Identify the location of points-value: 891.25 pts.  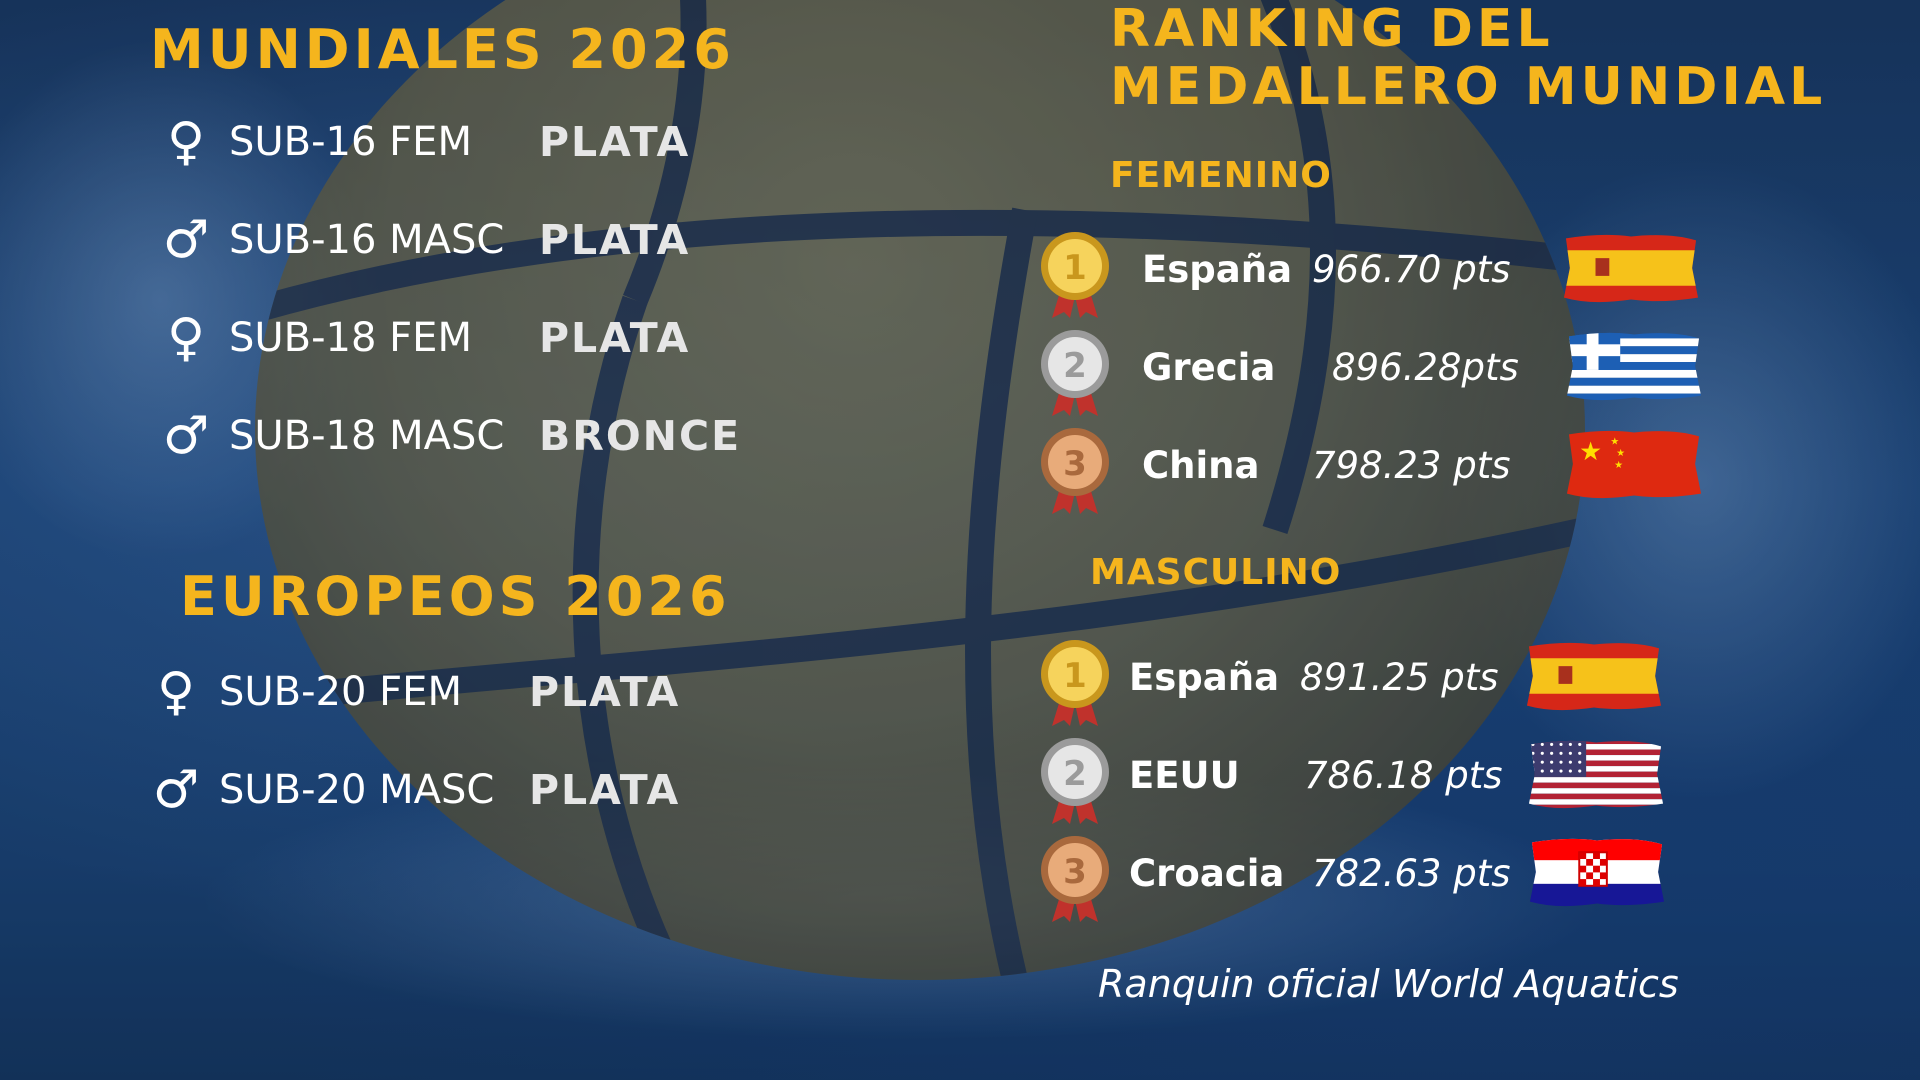
(1399, 677).